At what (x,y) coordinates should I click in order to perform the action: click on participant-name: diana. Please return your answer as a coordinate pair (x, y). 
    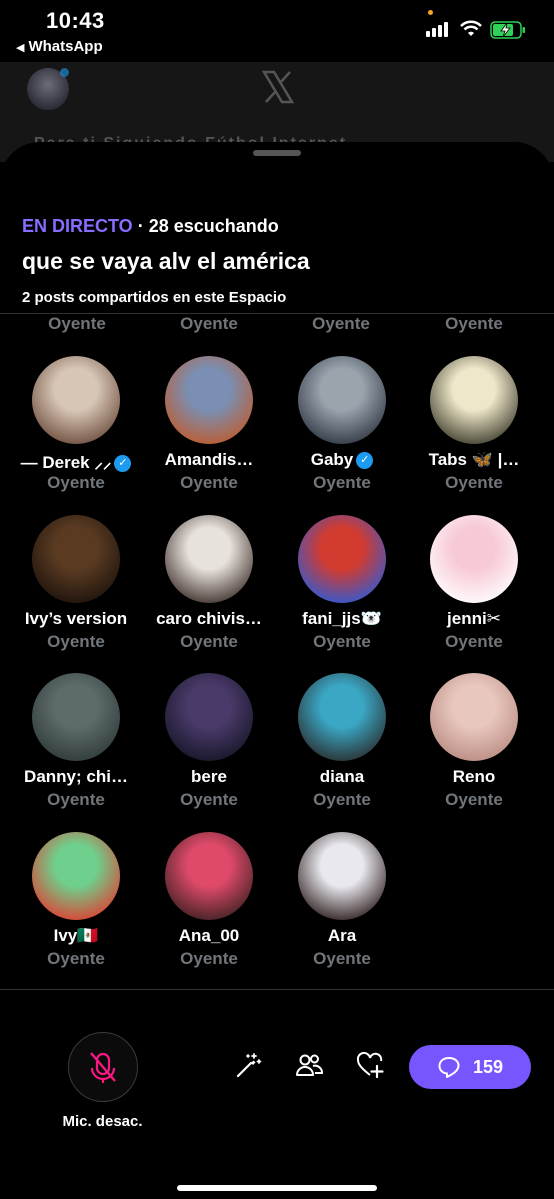
    Looking at the image, I should click on (342, 777).